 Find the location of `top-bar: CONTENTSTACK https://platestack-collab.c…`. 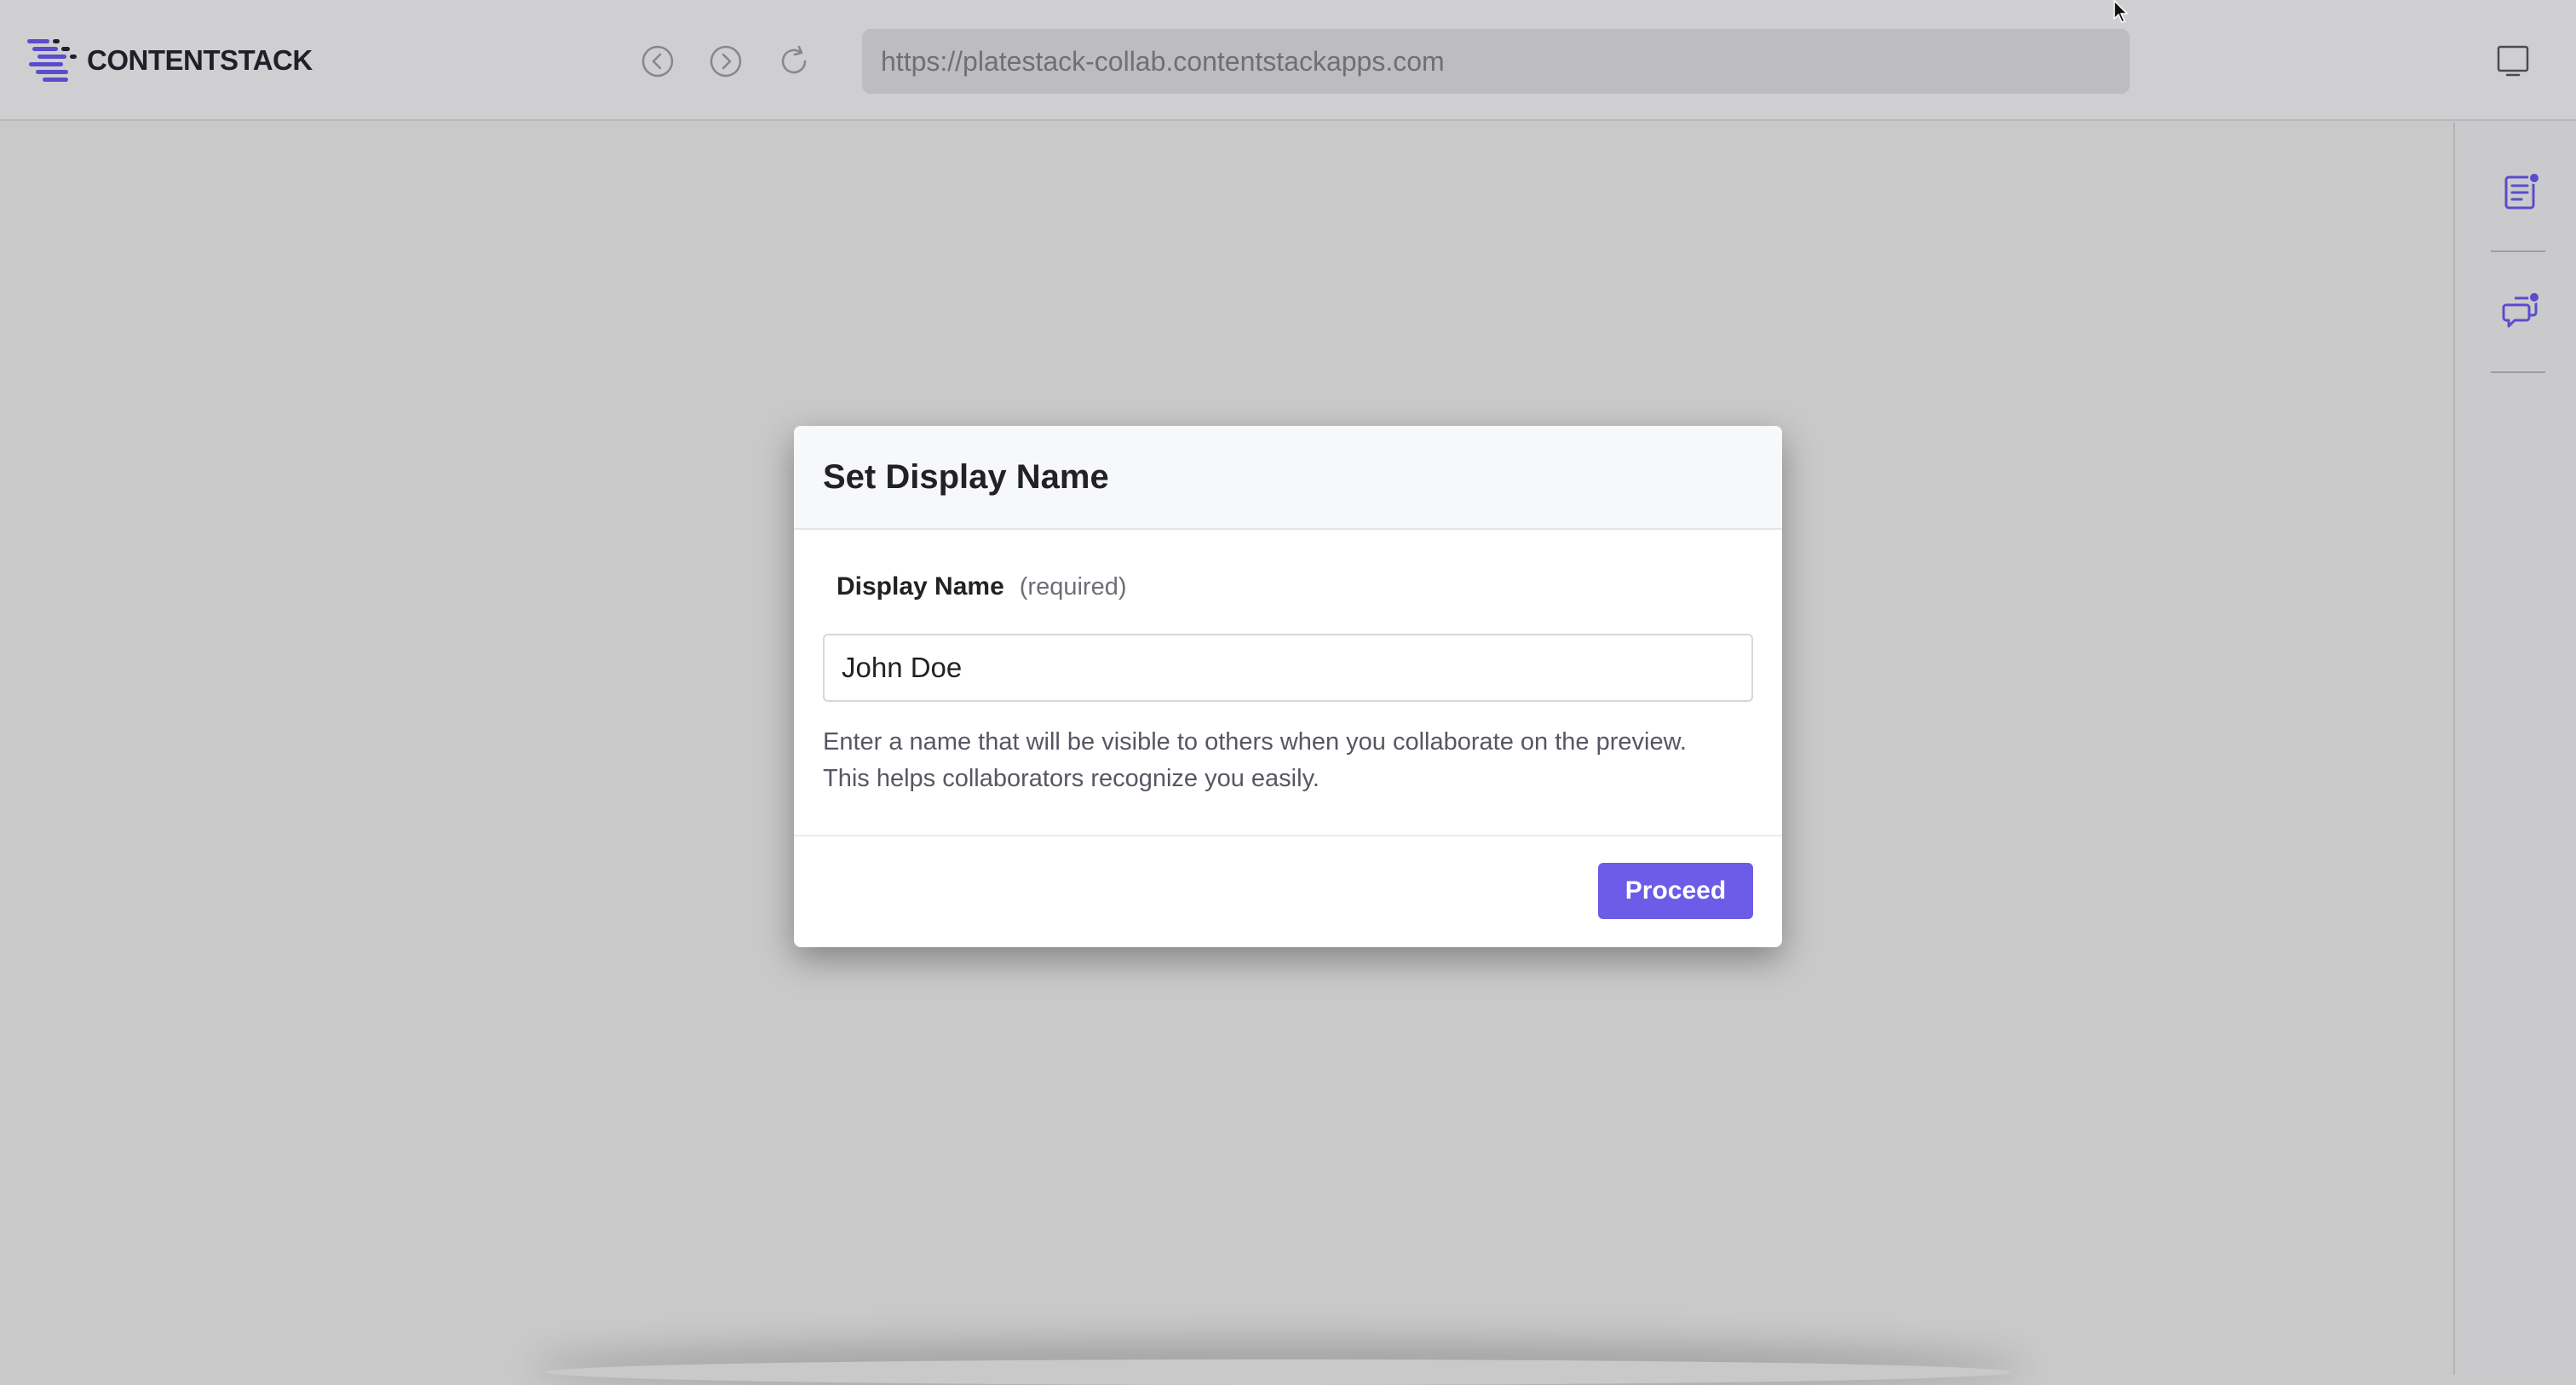

top-bar: CONTENTSTACK https://platestack-collab.c… is located at coordinates (1288, 60).